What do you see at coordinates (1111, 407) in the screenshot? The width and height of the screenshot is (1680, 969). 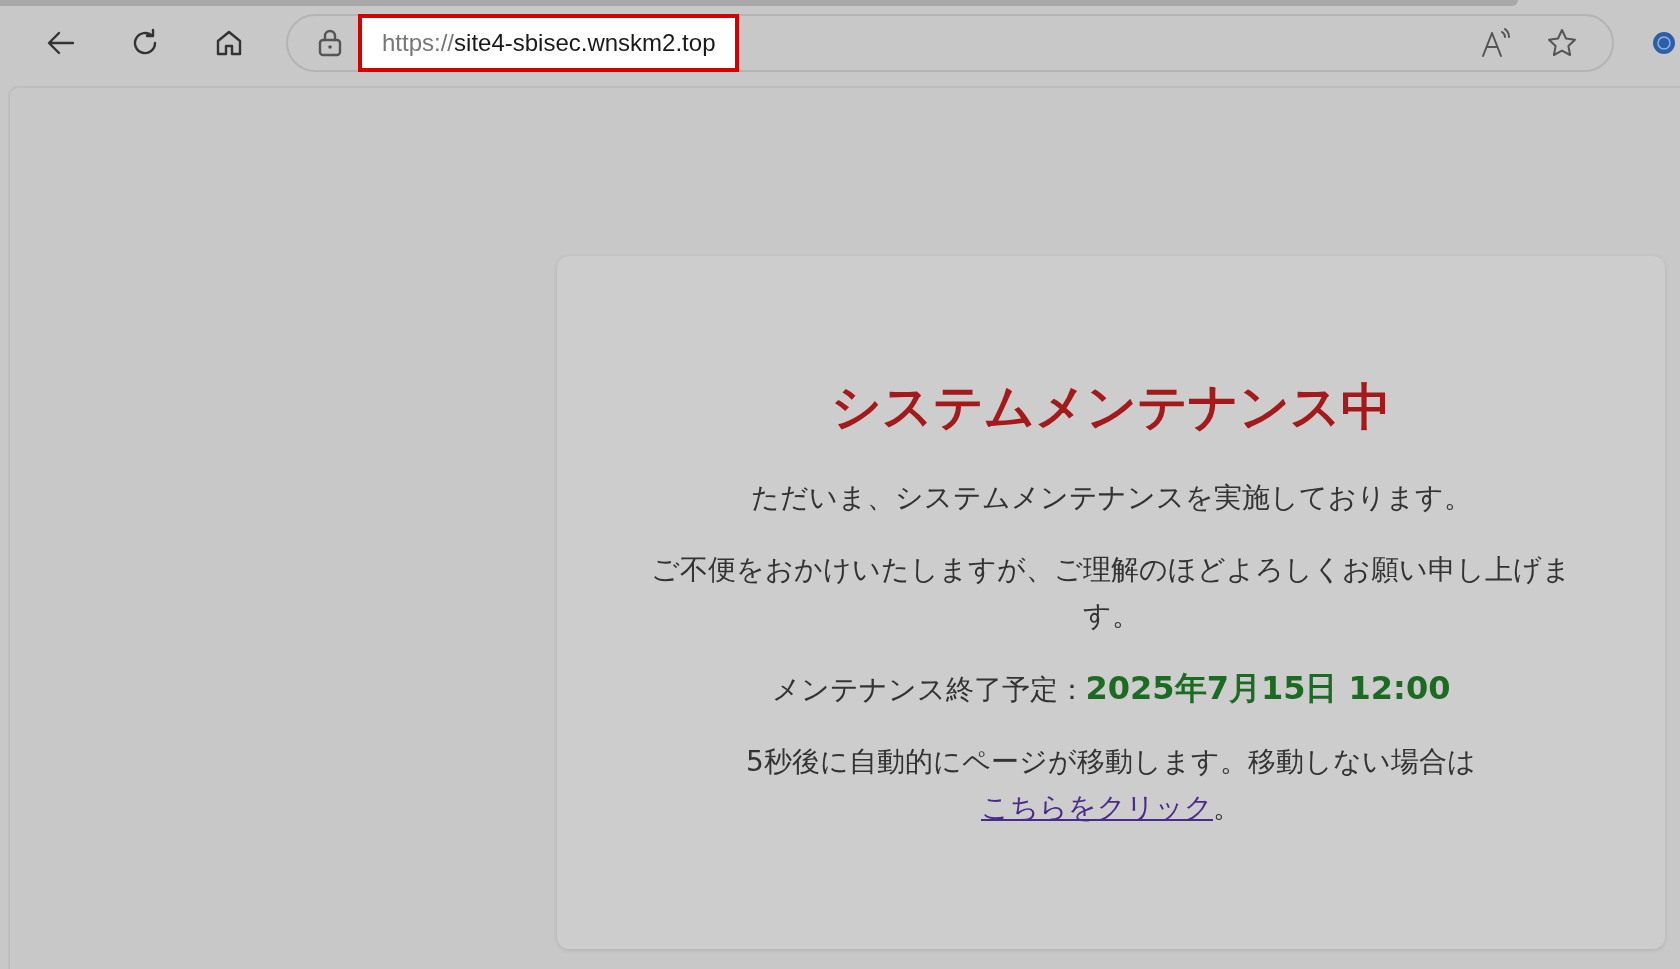 I see `page-title: システムメンテナンス中` at bounding box center [1111, 407].